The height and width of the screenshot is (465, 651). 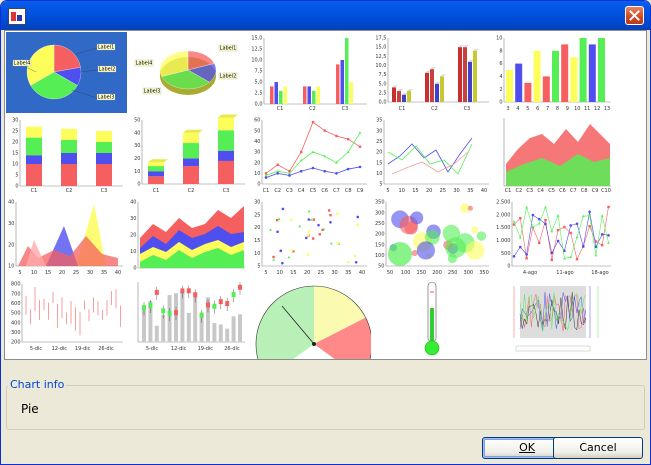 I want to click on tick-label: 300, so click(x=380, y=213).